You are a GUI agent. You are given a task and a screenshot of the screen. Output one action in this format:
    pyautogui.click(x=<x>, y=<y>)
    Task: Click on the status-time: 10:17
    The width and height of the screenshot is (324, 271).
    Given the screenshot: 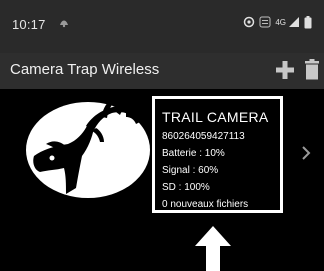 What is the action you would take?
    pyautogui.click(x=29, y=24)
    